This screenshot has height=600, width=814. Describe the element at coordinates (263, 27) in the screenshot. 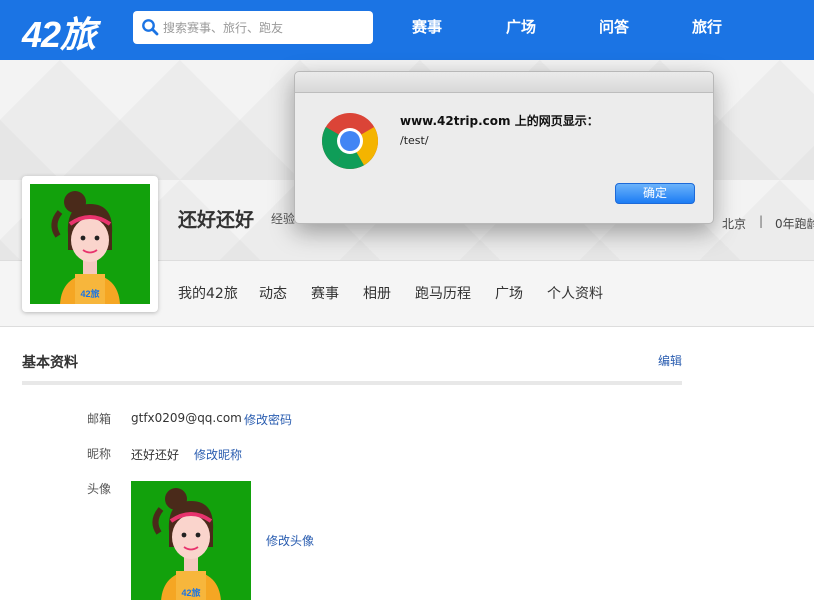

I see `search-input` at that location.